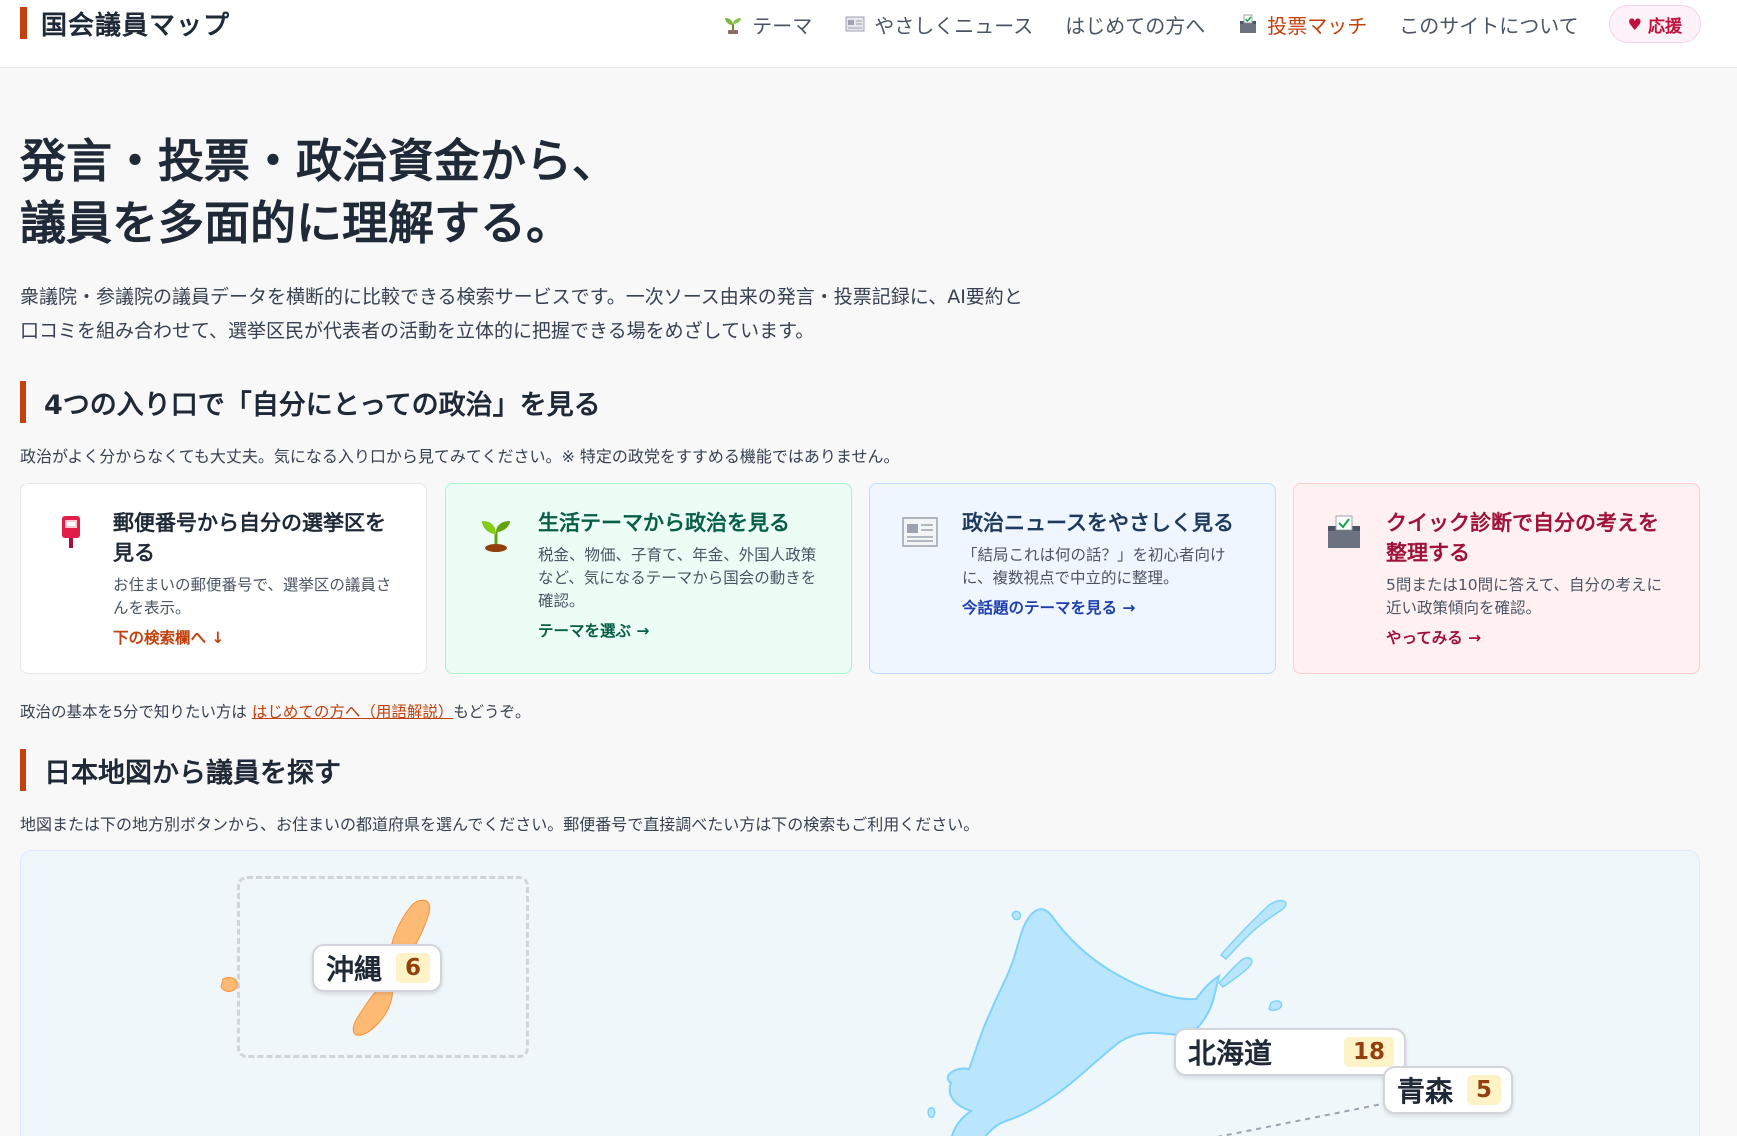 The width and height of the screenshot is (1737, 1136). I want to click on hero-title-line2: 議員を多面的に理解する。, so click(296, 223).